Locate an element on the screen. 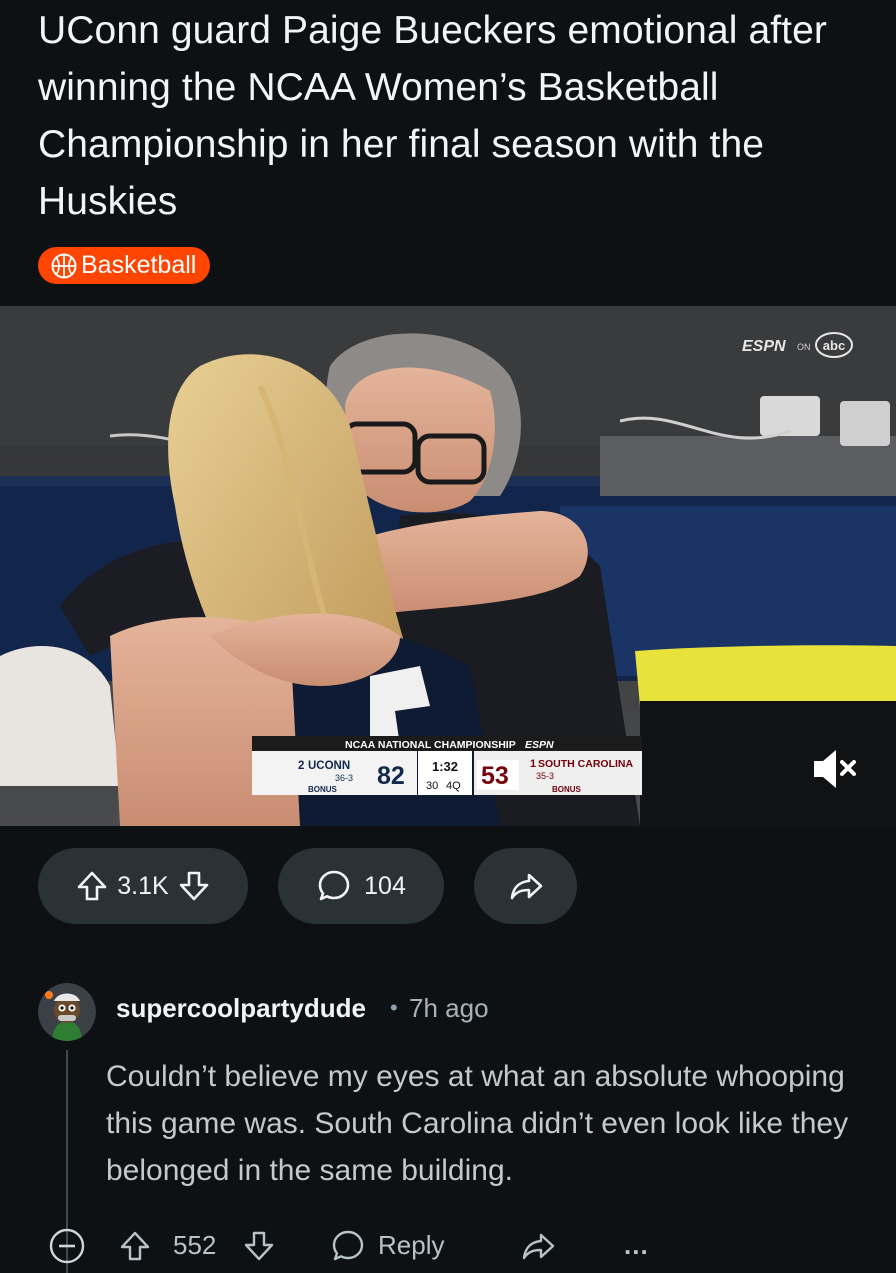 The image size is (896, 1273). avatar is located at coordinates (67, 1012).